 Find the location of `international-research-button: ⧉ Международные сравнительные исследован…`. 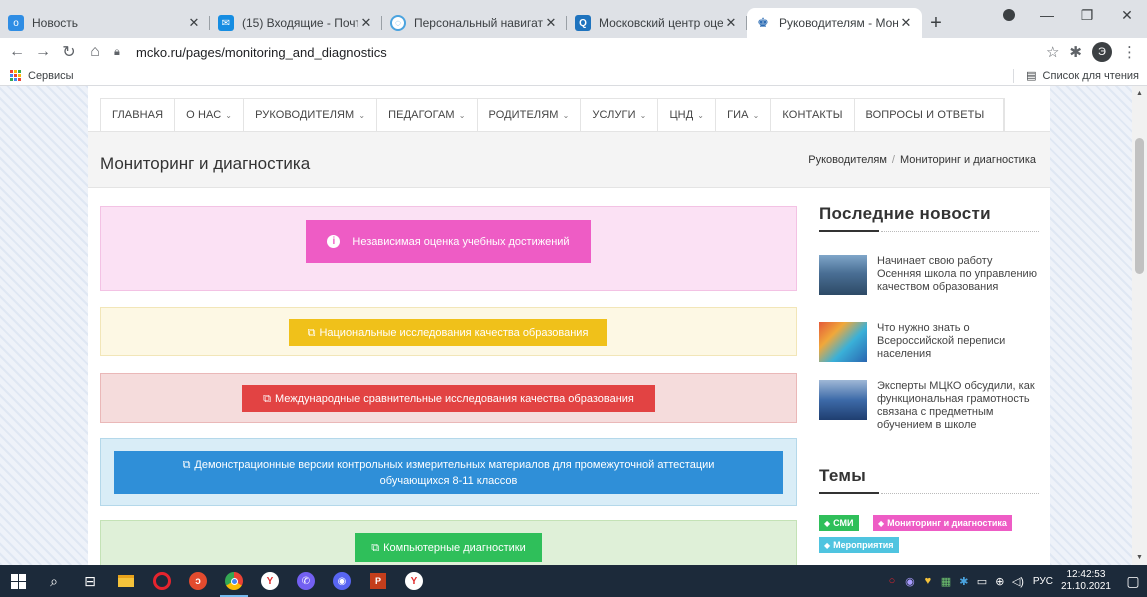

international-research-button: ⧉ Международные сравнительные исследован… is located at coordinates (448, 398).